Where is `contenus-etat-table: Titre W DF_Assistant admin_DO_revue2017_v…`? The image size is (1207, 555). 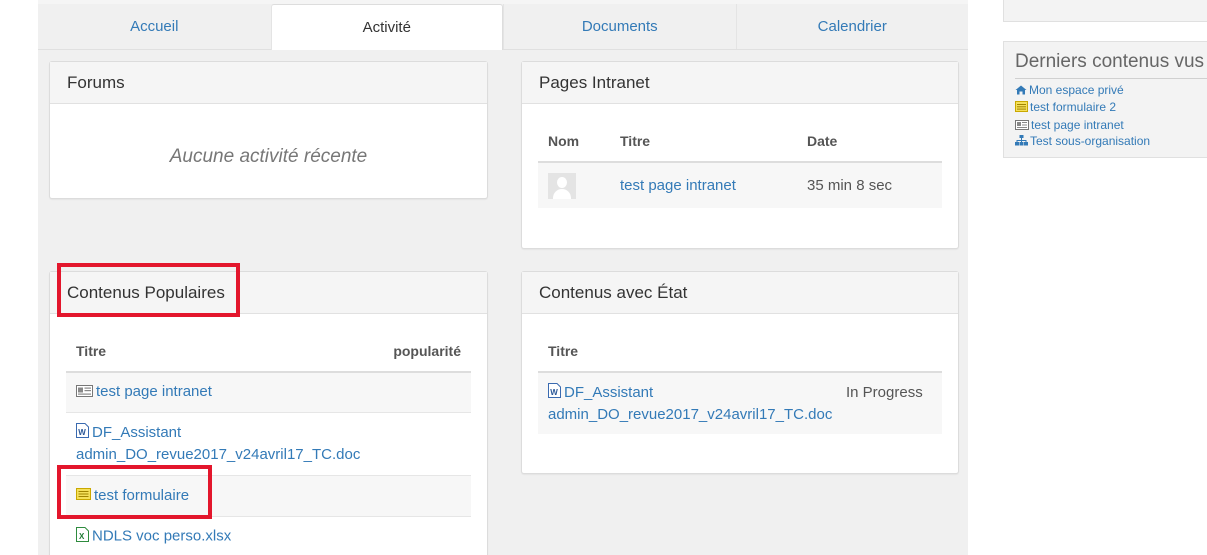
contenus-etat-table: Titre W DF_Assistant admin_DO_revue2017_v… is located at coordinates (740, 382).